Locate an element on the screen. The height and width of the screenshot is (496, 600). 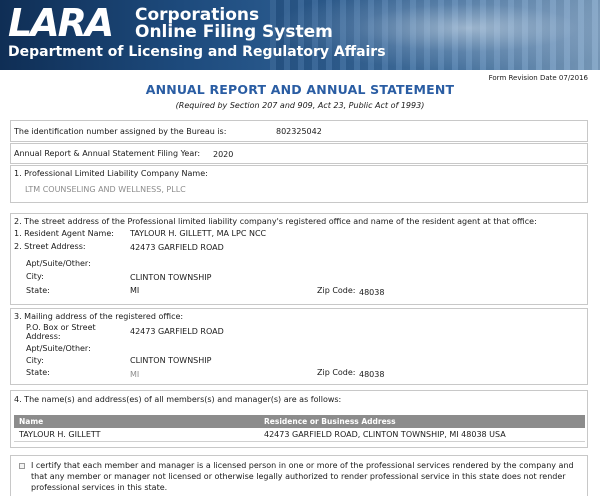
apt-suite-label: Apt/Suite/Other: is located at coordinates (58, 263).